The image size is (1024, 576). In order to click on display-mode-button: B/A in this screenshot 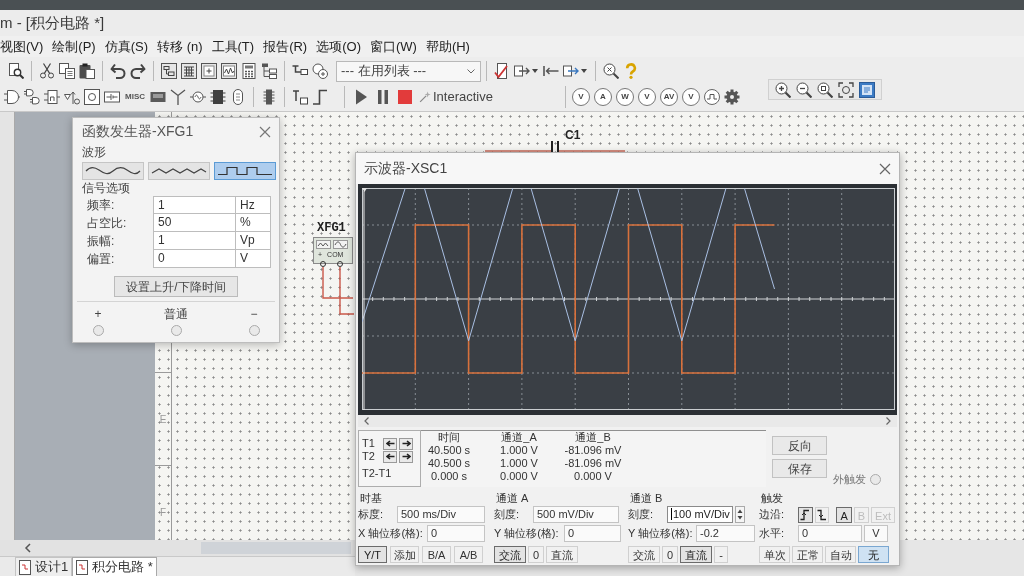, I will do `click(436, 554)`.